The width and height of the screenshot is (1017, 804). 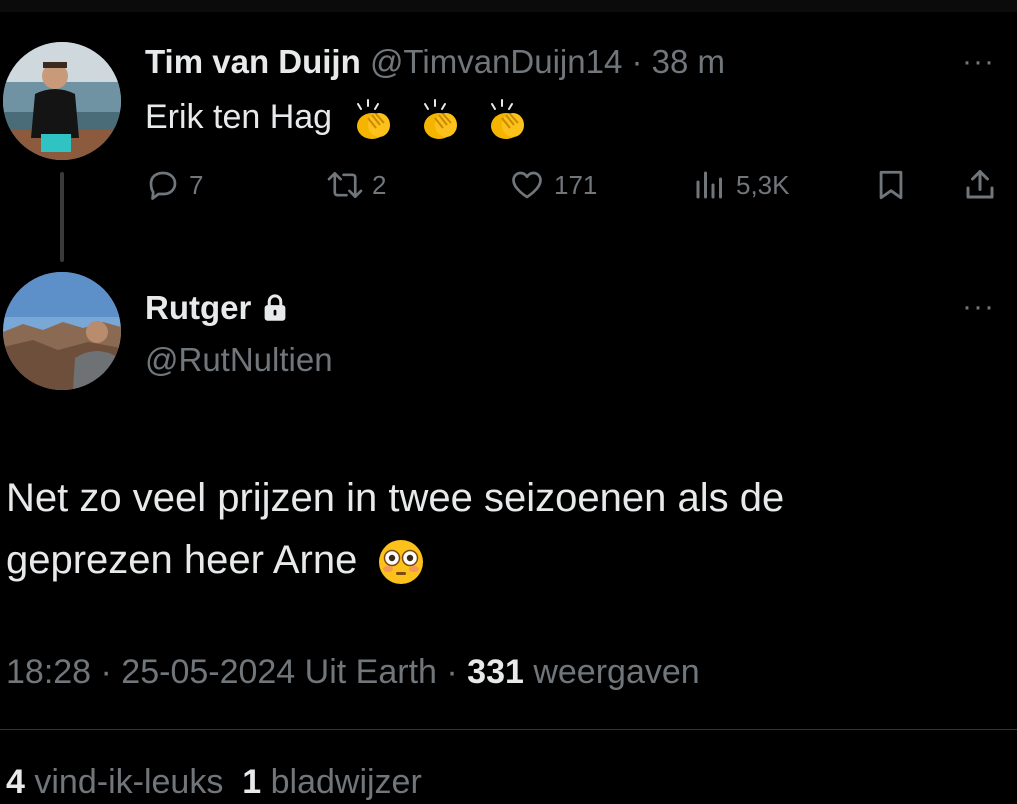 I want to click on reply-timestamp: 18:28 · 25-05-2024 Uit Earth, so click(x=221, y=672).